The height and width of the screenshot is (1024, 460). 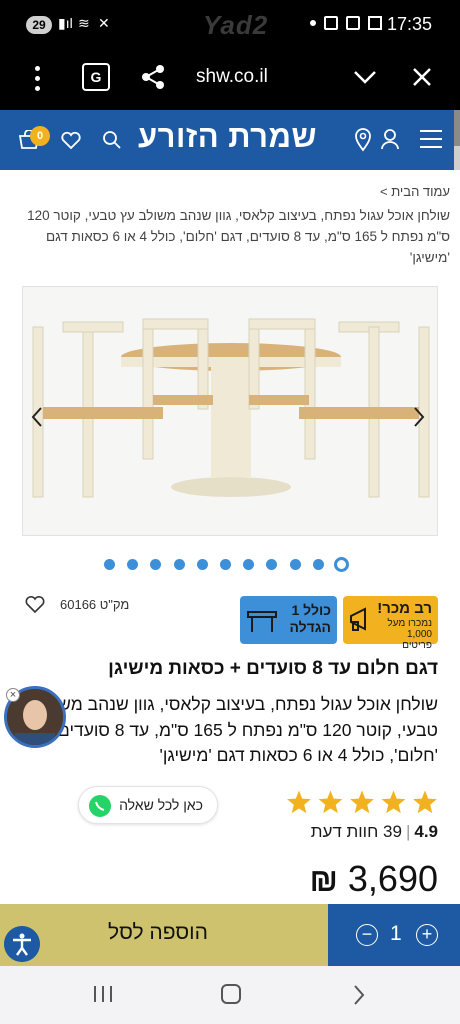 I want to click on check-icon, so click(x=331, y=23).